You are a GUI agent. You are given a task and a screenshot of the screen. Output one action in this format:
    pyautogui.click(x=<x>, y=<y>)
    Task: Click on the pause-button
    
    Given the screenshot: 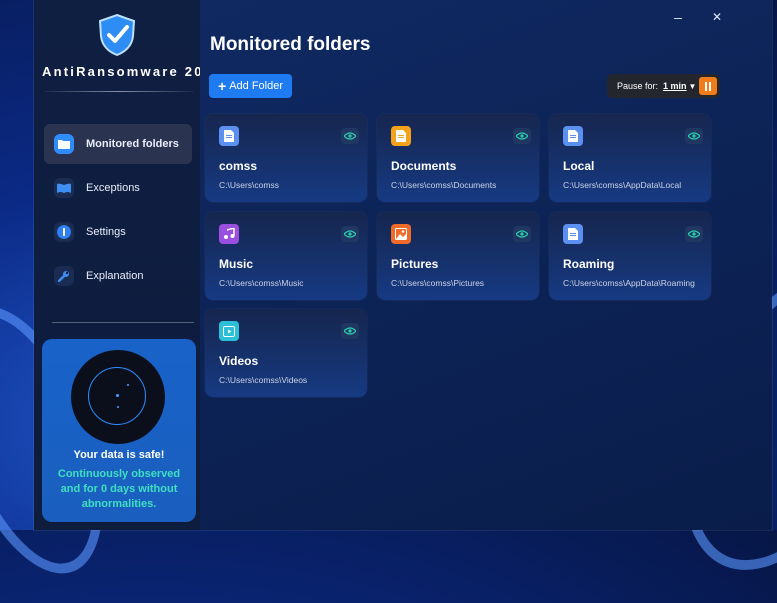 What is the action you would take?
    pyautogui.click(x=708, y=86)
    